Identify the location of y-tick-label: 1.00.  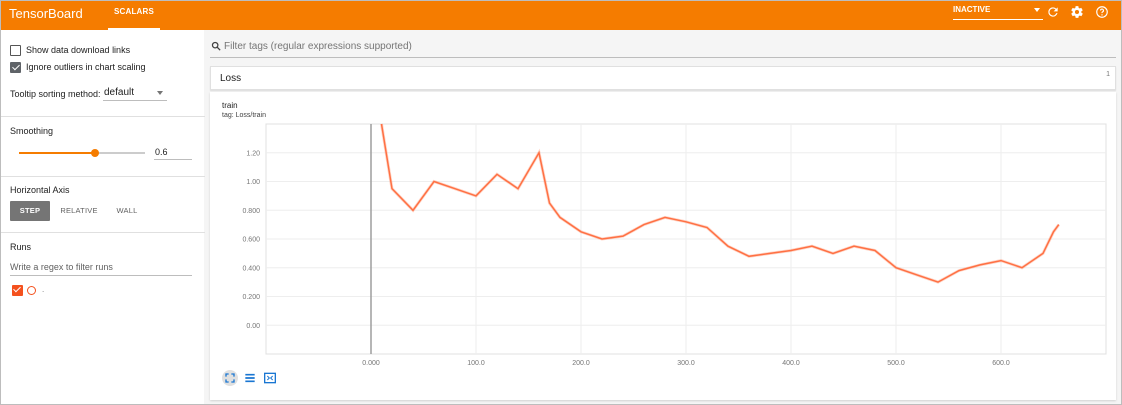
(253, 182).